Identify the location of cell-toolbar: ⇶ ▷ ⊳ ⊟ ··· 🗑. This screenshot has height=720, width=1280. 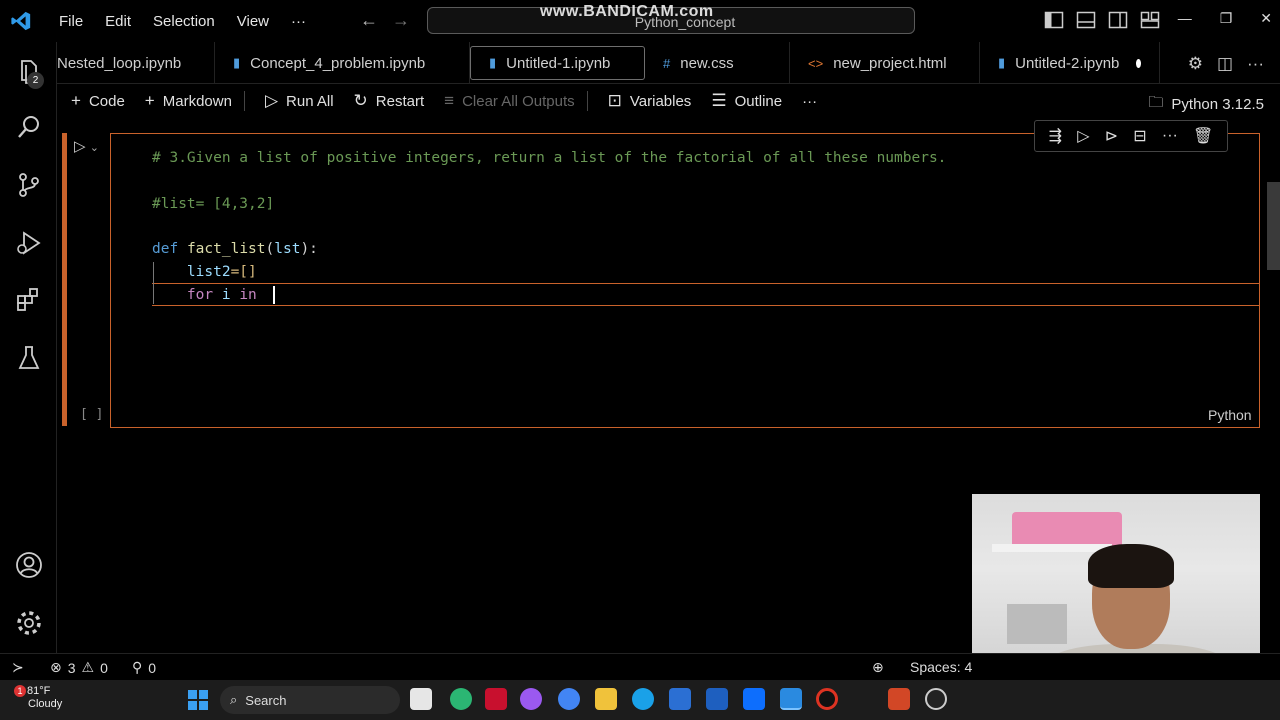
(1131, 136).